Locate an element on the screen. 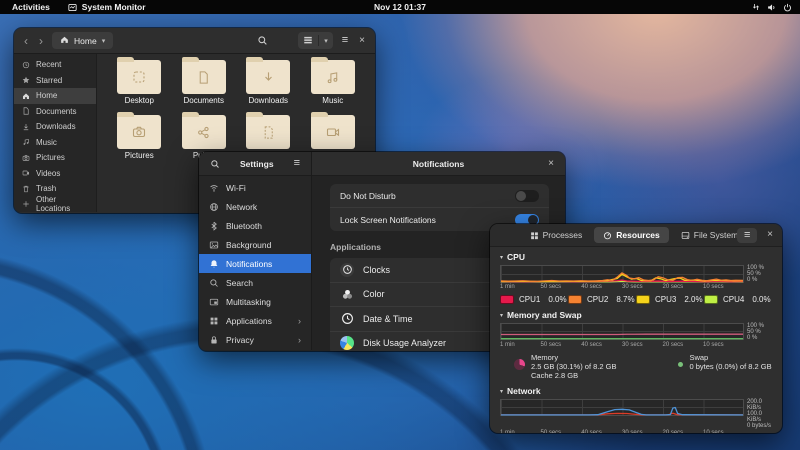 This screenshot has width=800, height=450. folder-pictures: Pictures is located at coordinates (139, 135).